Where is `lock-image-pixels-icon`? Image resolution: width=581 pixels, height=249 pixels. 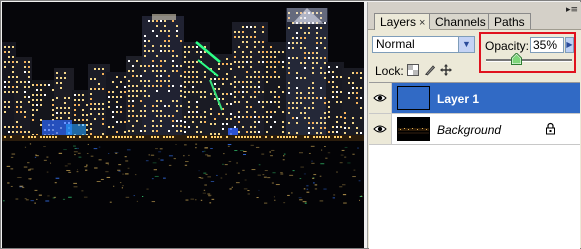 lock-image-pixels-icon is located at coordinates (430, 70).